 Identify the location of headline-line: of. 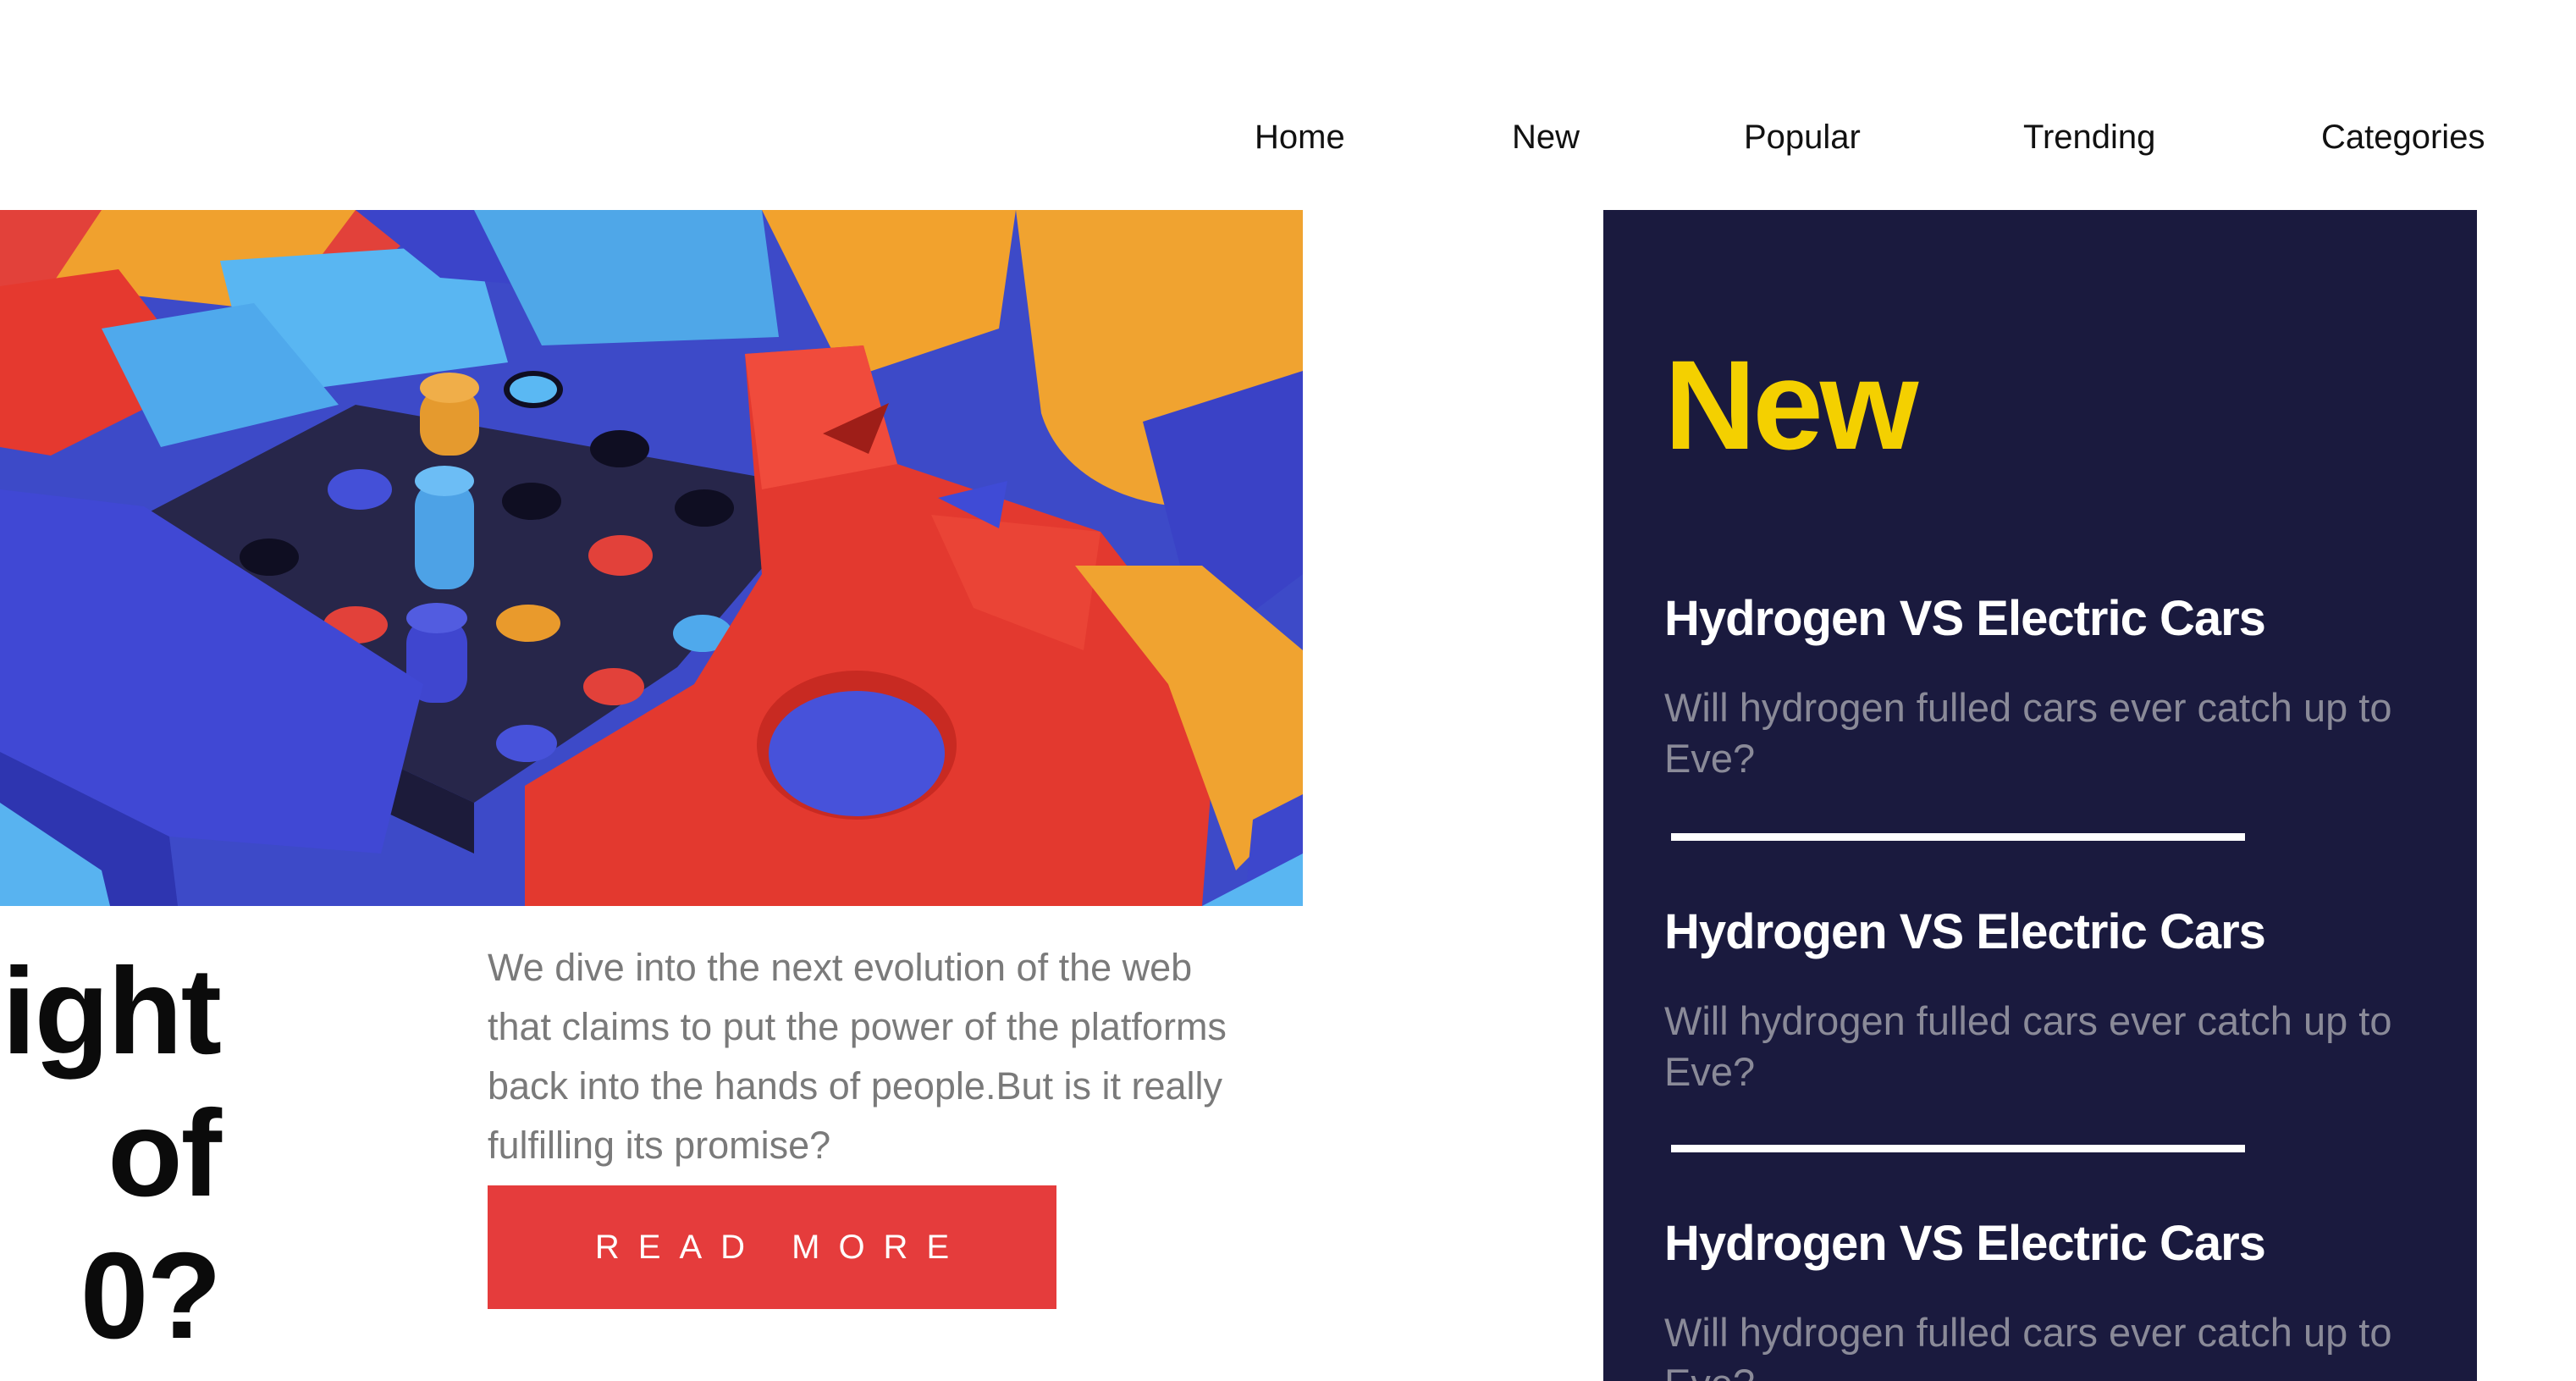
(165, 1153).